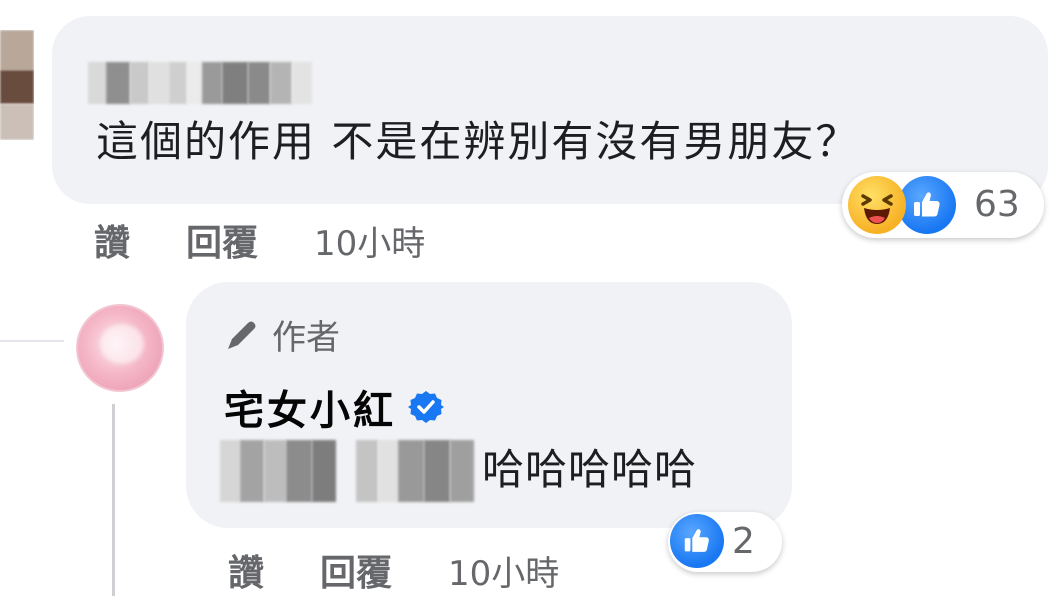  Describe the element at coordinates (743, 541) in the screenshot. I see `reaction-count: 2` at that location.